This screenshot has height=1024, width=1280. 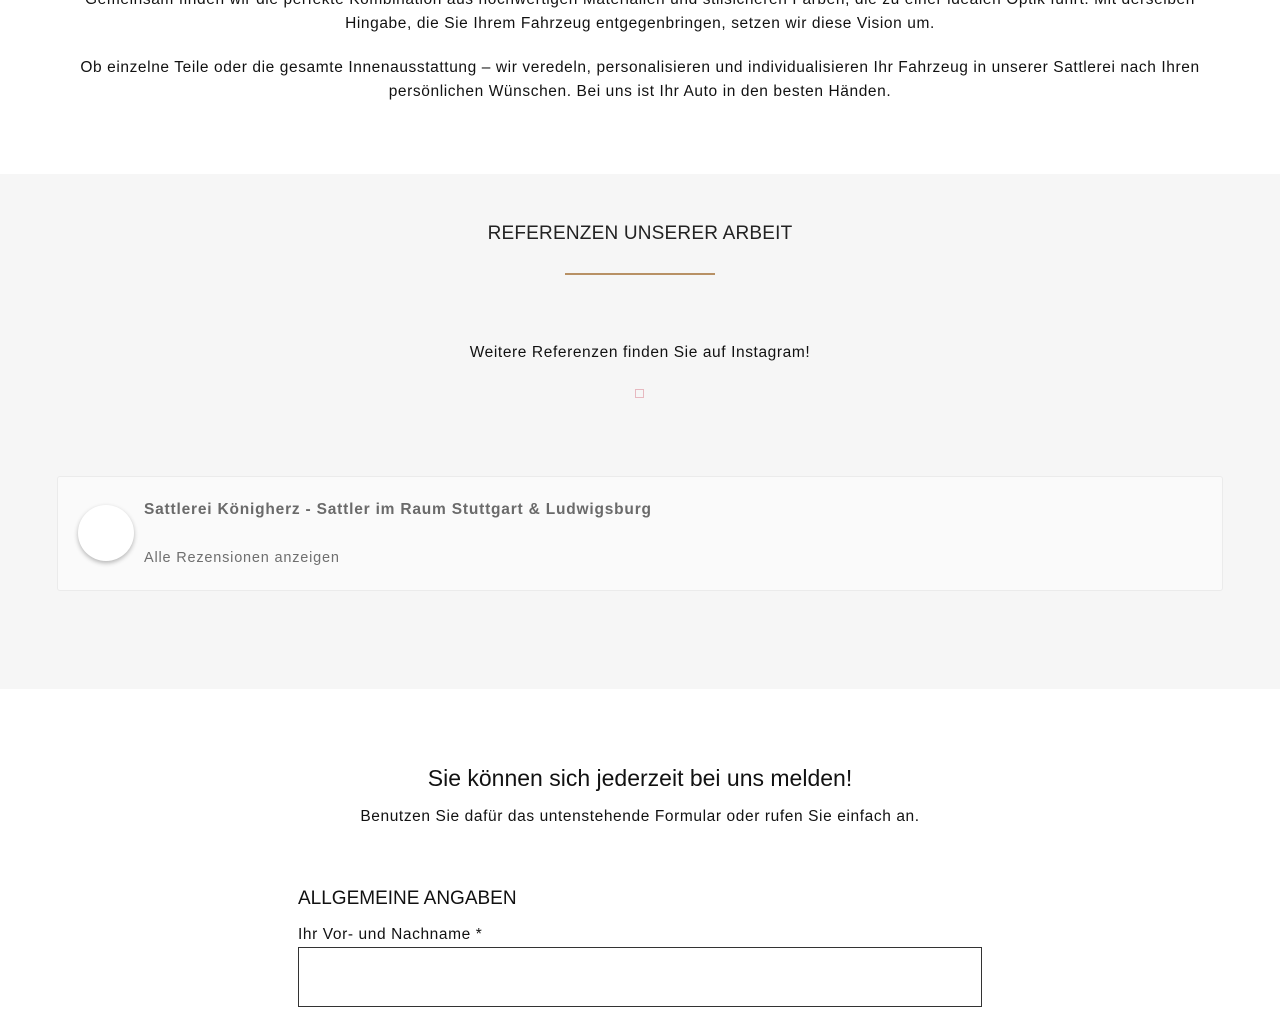 I want to click on business-avatar, so click(x=106, y=533).